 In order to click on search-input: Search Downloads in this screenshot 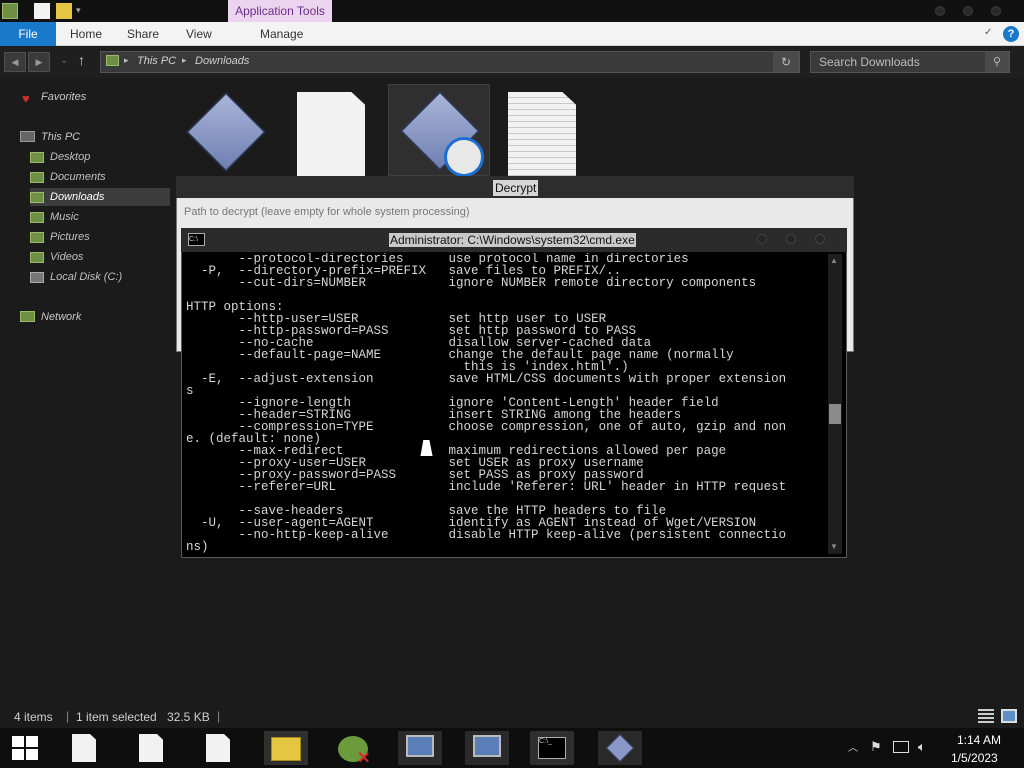, I will do `click(910, 62)`.